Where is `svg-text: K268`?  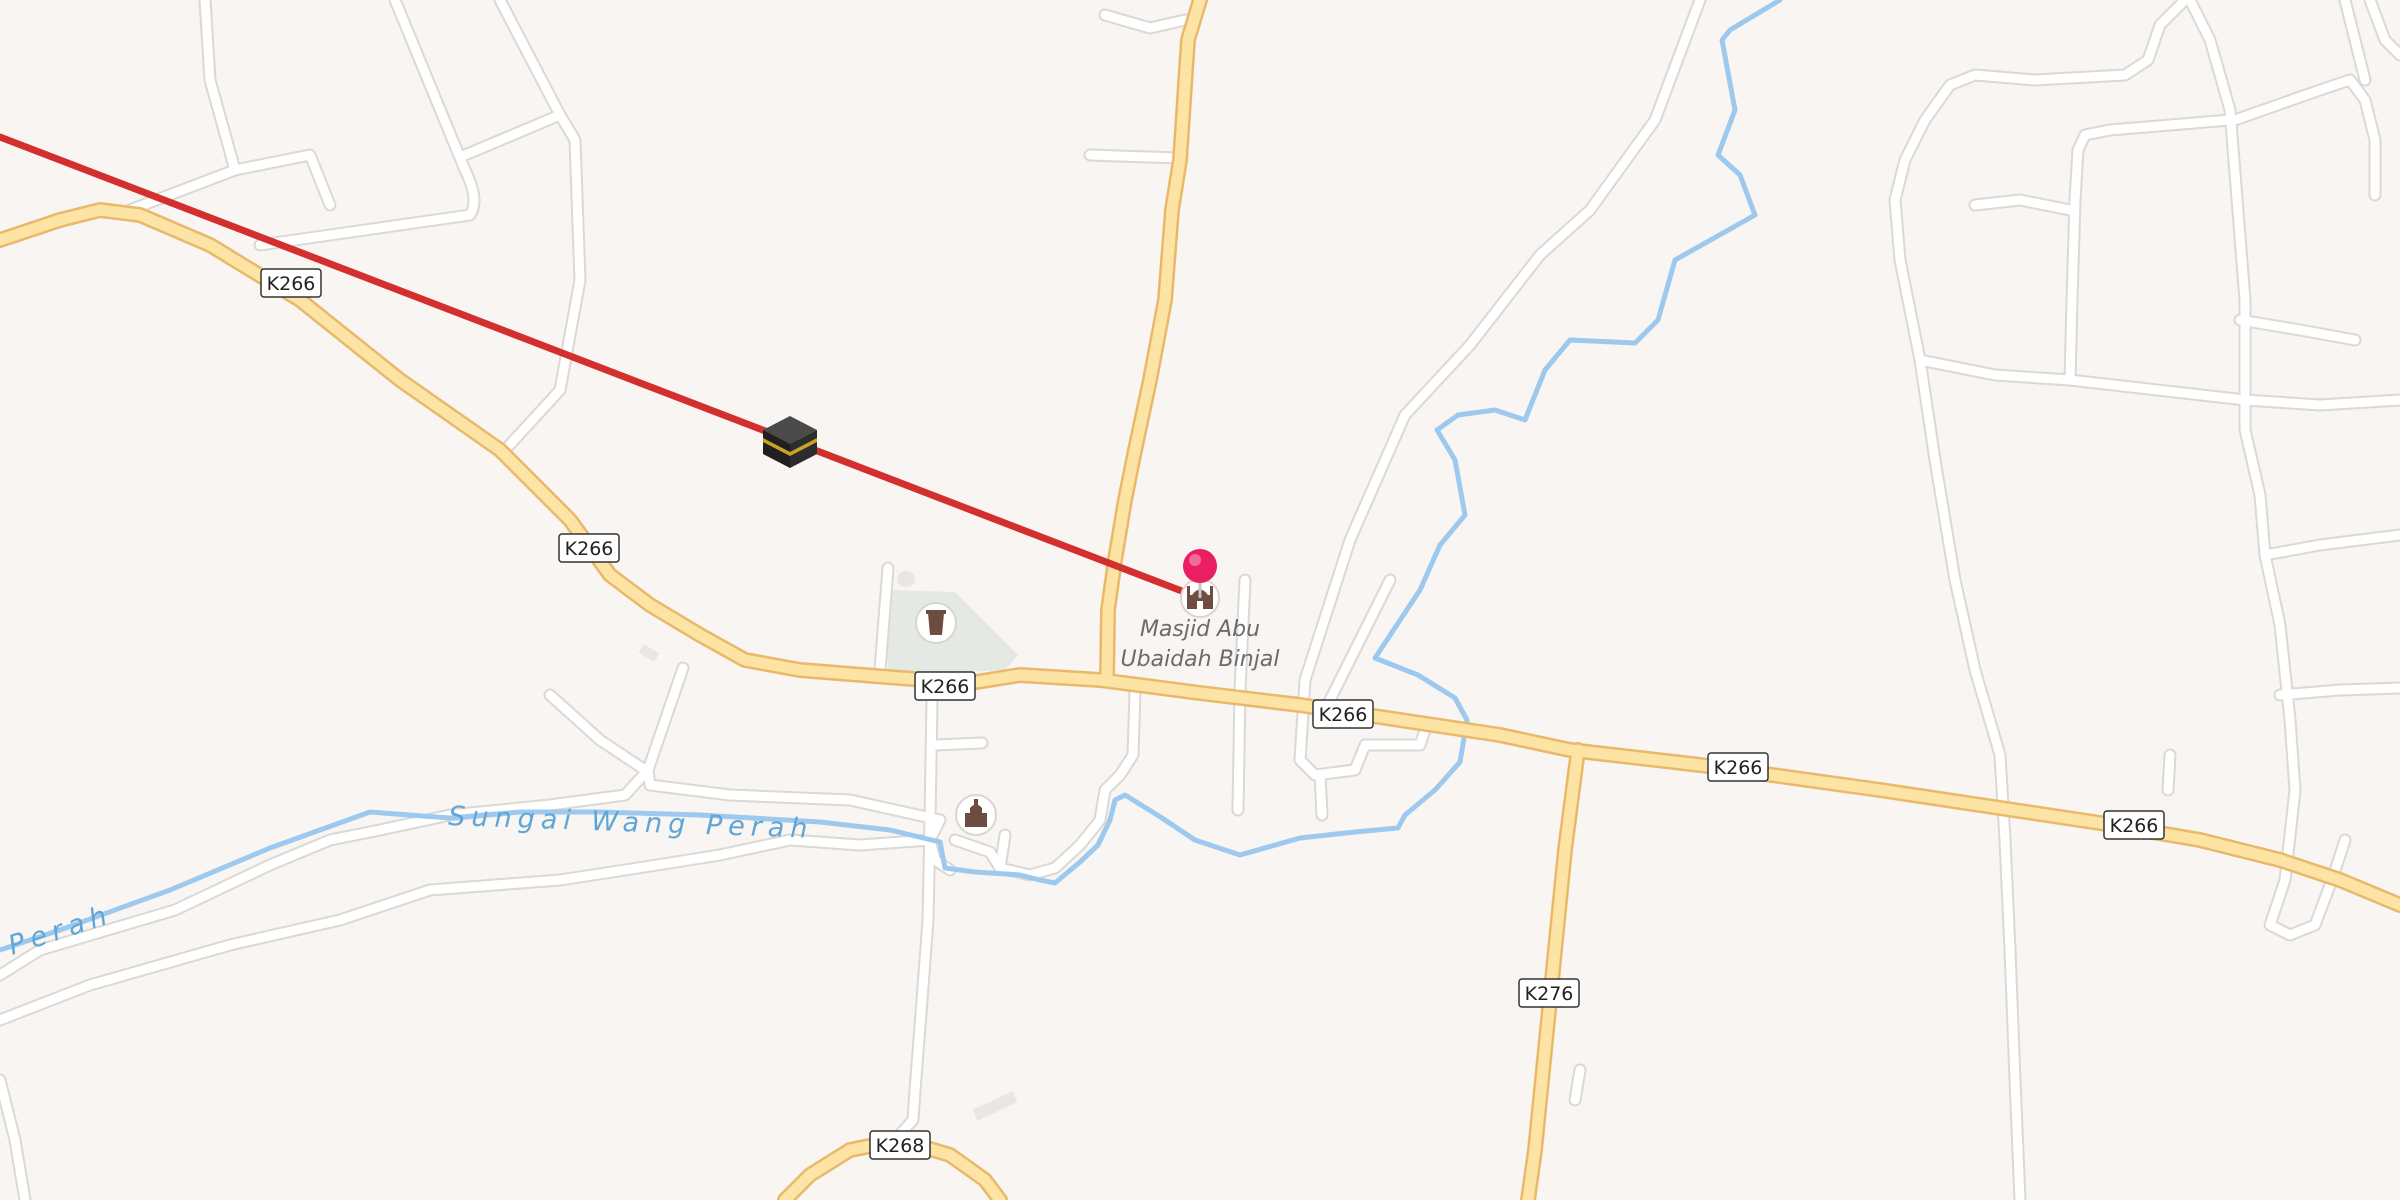
svg-text: K268 is located at coordinates (900, 1146).